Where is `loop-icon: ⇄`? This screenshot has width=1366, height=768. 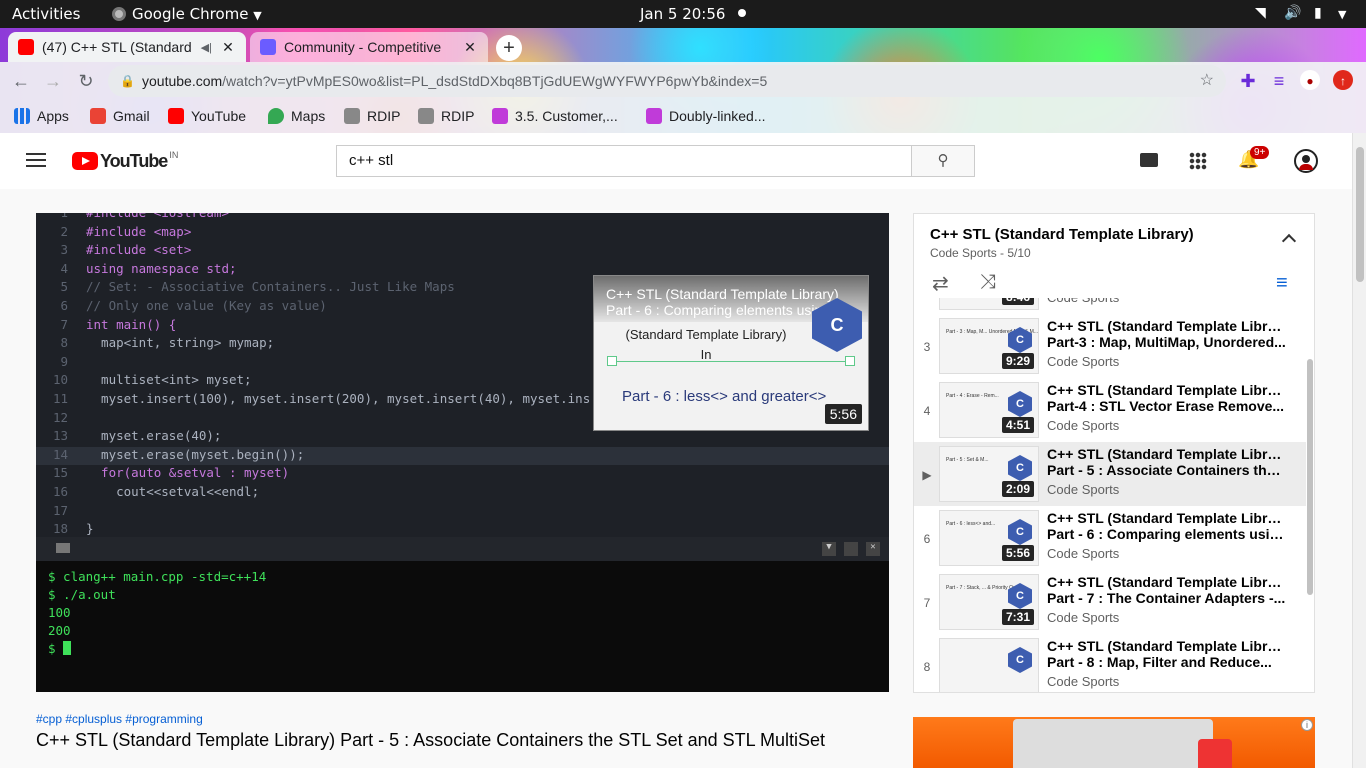
loop-icon: ⇄ is located at coordinates (940, 283).